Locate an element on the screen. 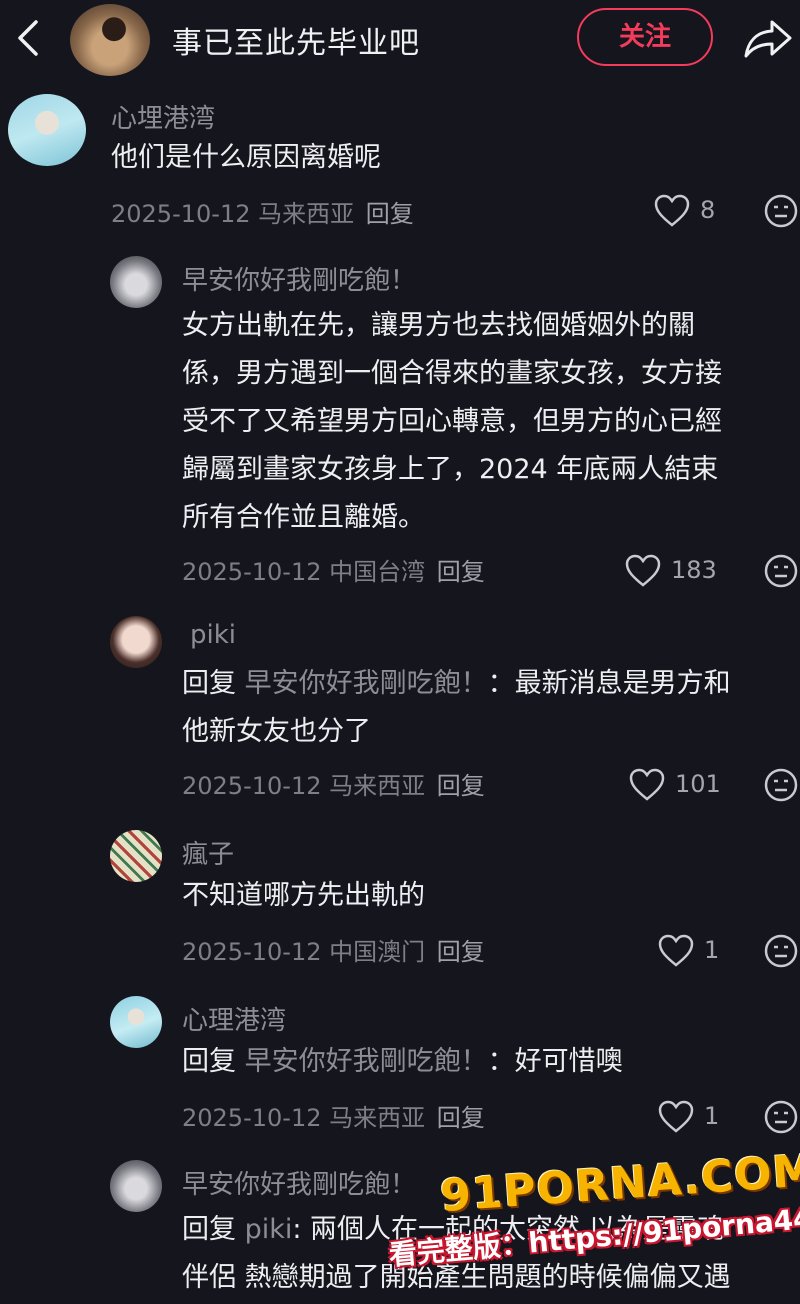  share-icon is located at coordinates (768, 39).